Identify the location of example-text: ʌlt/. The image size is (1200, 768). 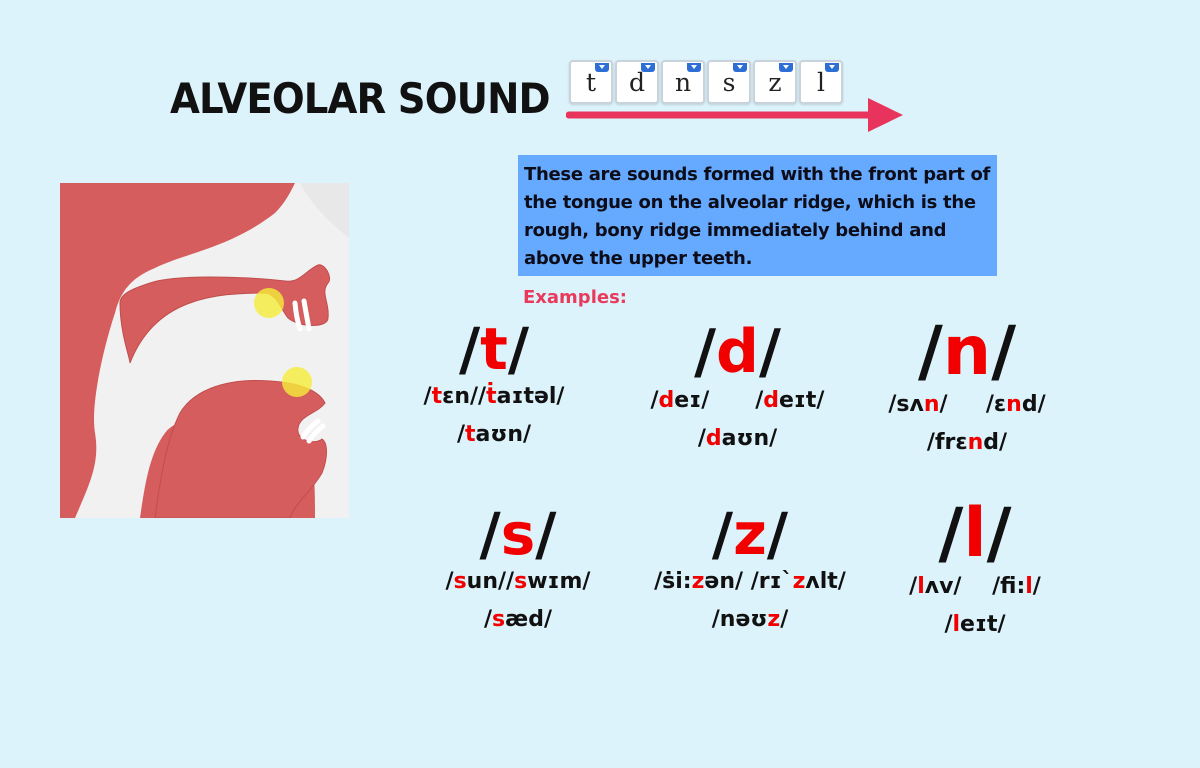
(825, 581).